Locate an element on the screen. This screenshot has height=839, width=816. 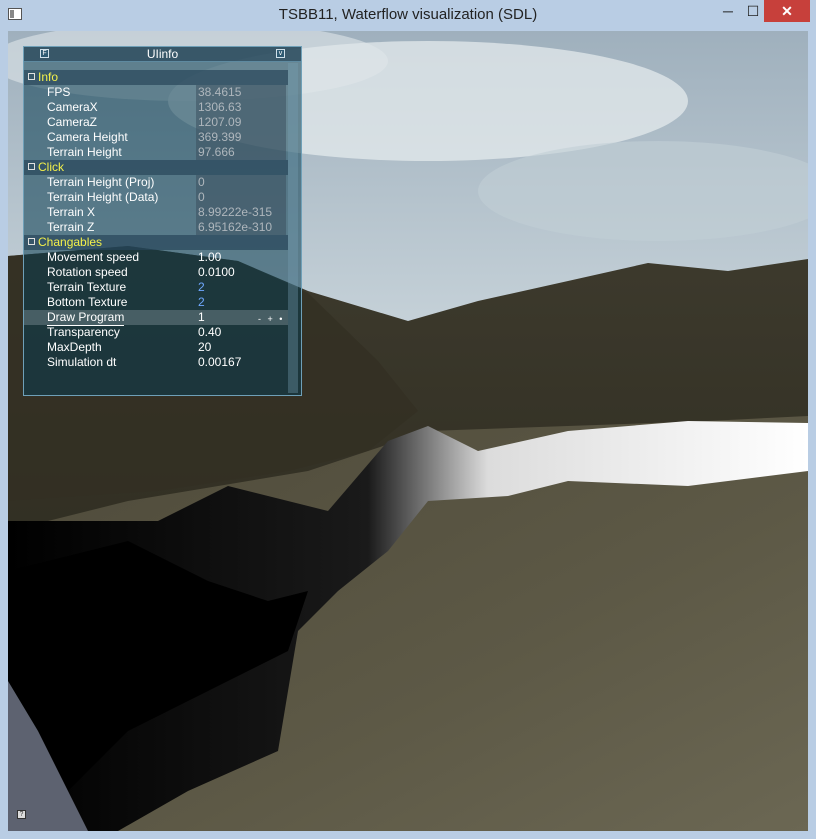
row-terrain-texture: Terrain Texture 2 is located at coordinates (156, 287).